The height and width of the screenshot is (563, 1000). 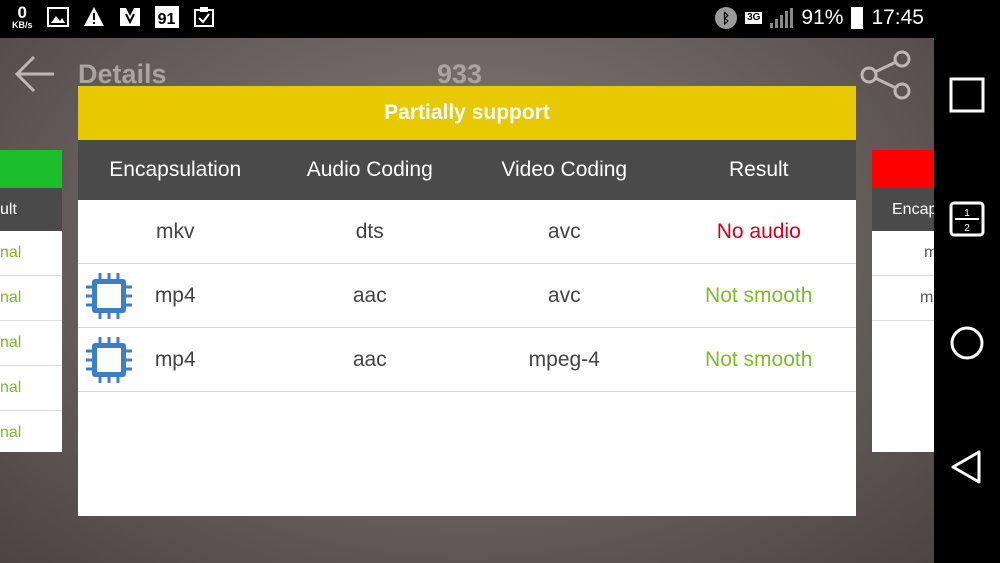 I want to click on column-header-video-coding: Video Coding, so click(x=564, y=169).